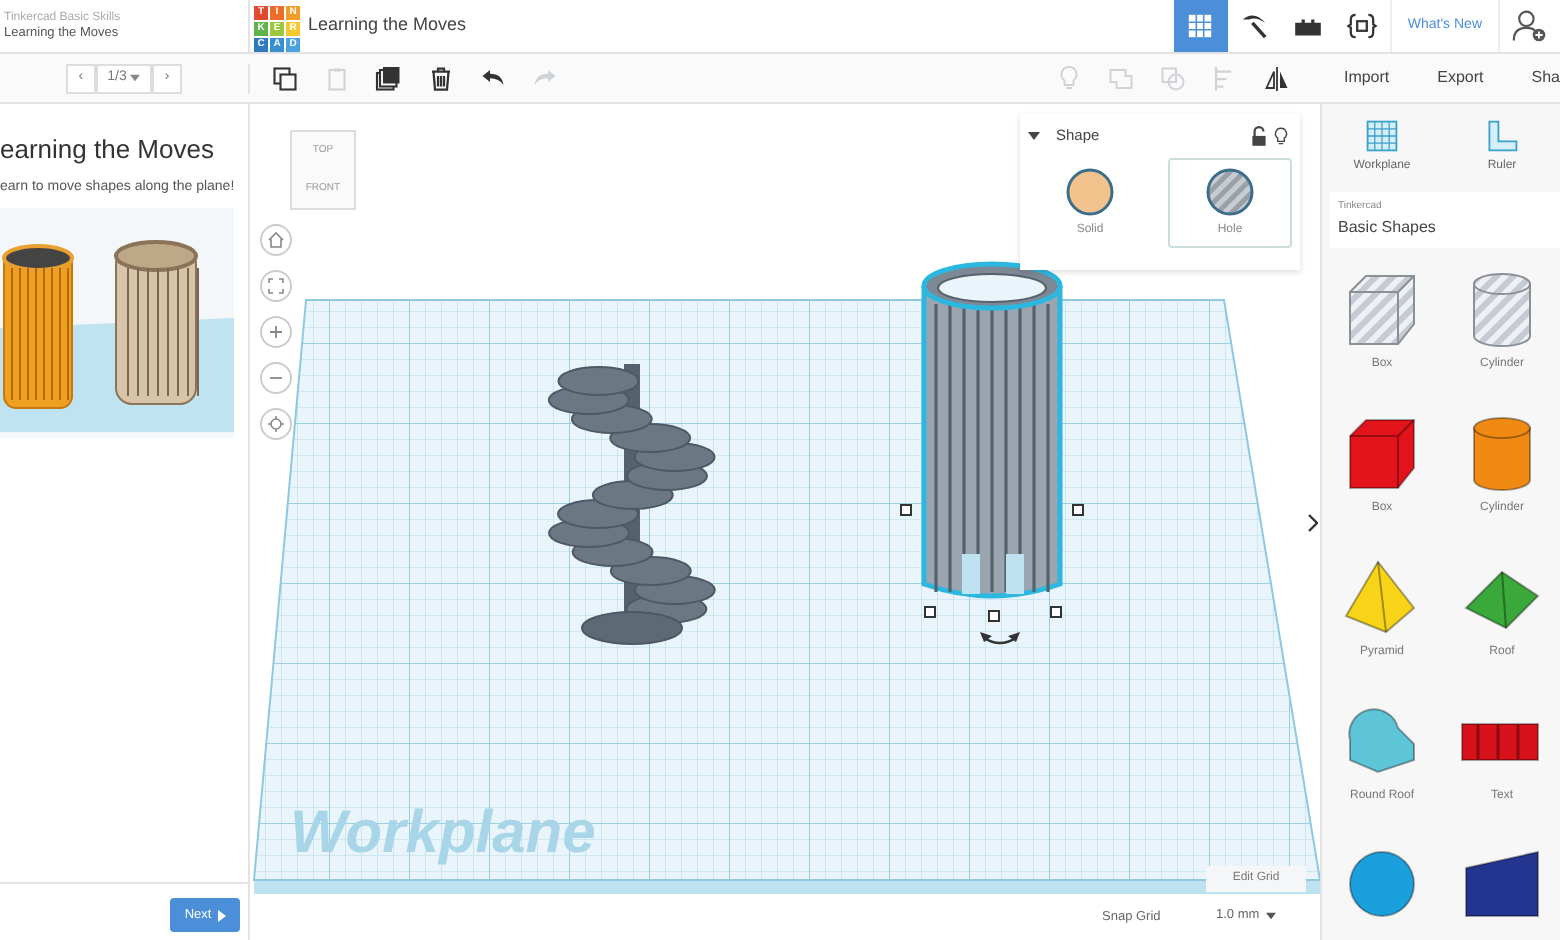 The width and height of the screenshot is (1560, 940). Describe the element at coordinates (1530, 26) in the screenshot. I see `add-user-icon` at that location.